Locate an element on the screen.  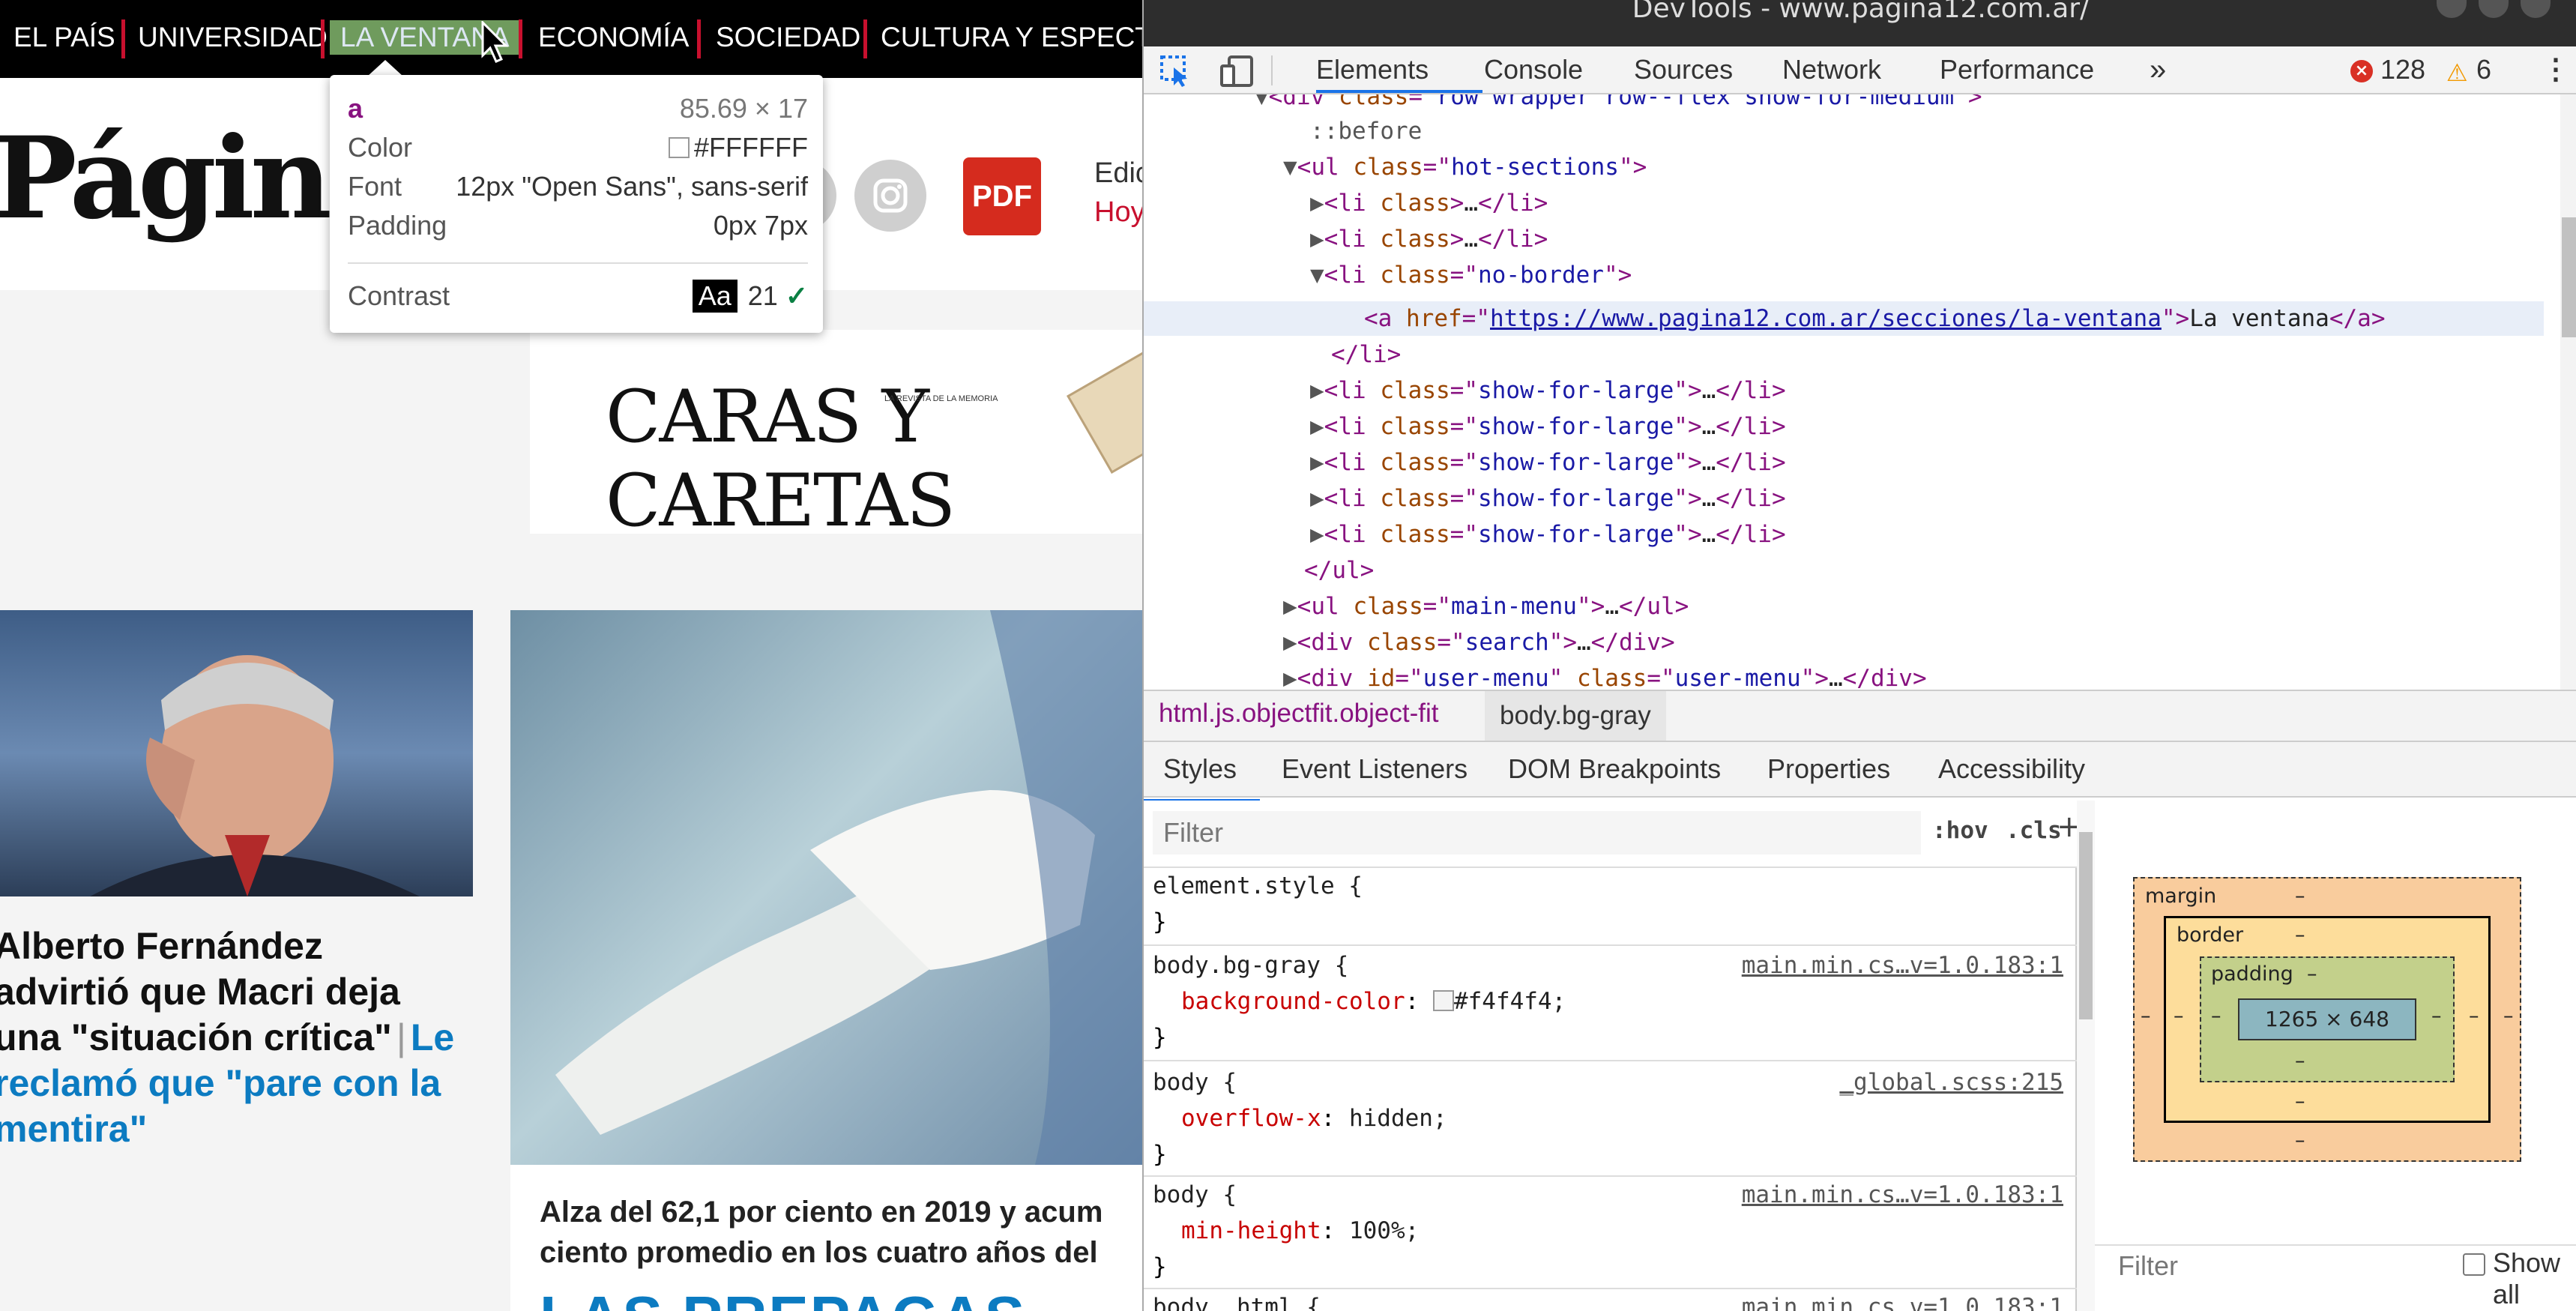
subtab-dom-breakpoints: DOM Breakpoints is located at coordinates (1614, 769).